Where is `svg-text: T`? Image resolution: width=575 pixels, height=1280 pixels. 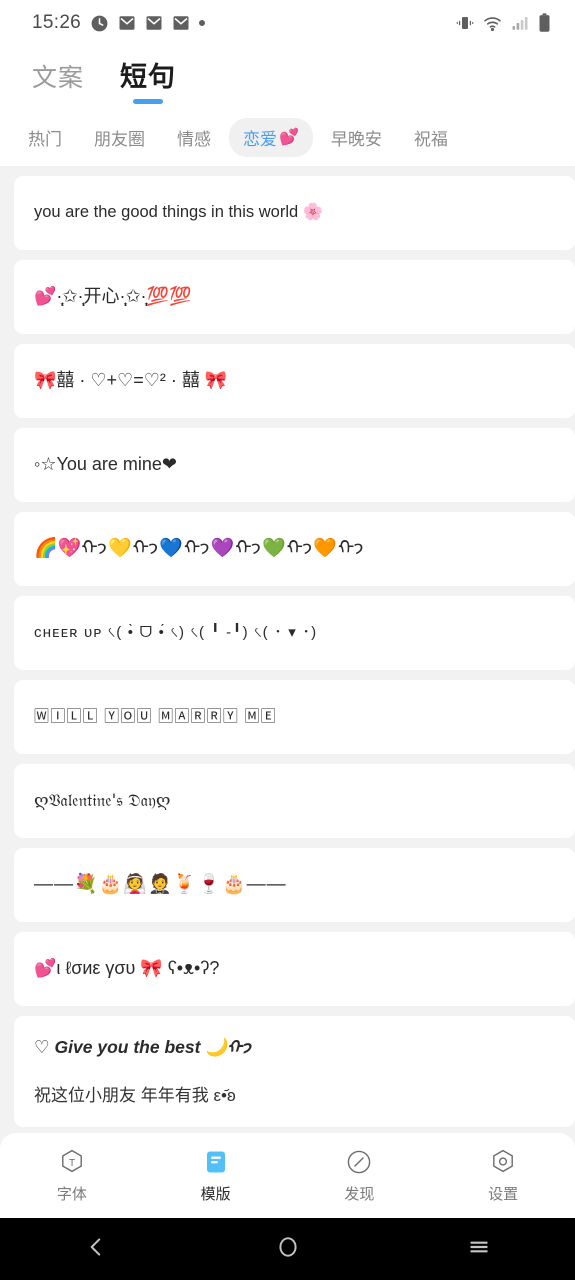
svg-text: T is located at coordinates (72, 1163).